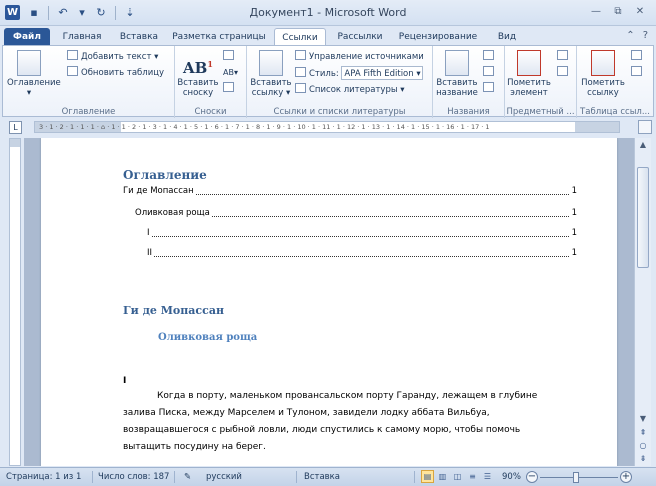 The height and width of the screenshot is (486, 656). Describe the element at coordinates (603, 83) in the screenshot. I see `mark-citation-label: Пометить` at that location.